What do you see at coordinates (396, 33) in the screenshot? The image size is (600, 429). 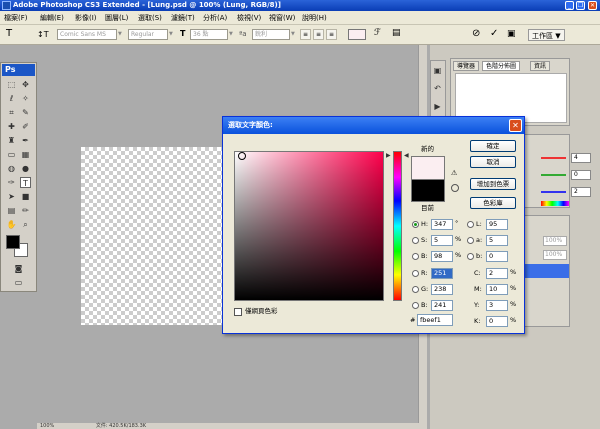 I see `palette-toggle-icon: ▤` at bounding box center [396, 33].